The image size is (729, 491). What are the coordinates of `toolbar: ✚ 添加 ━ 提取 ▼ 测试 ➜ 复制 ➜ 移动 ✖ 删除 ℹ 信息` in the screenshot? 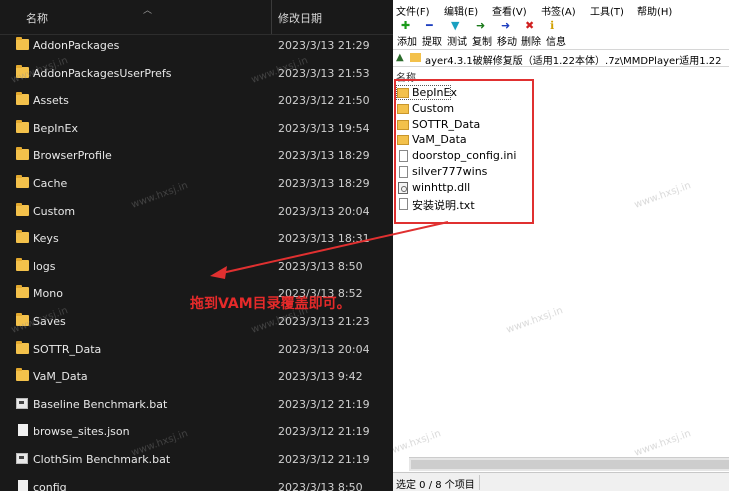 It's located at (561, 33).